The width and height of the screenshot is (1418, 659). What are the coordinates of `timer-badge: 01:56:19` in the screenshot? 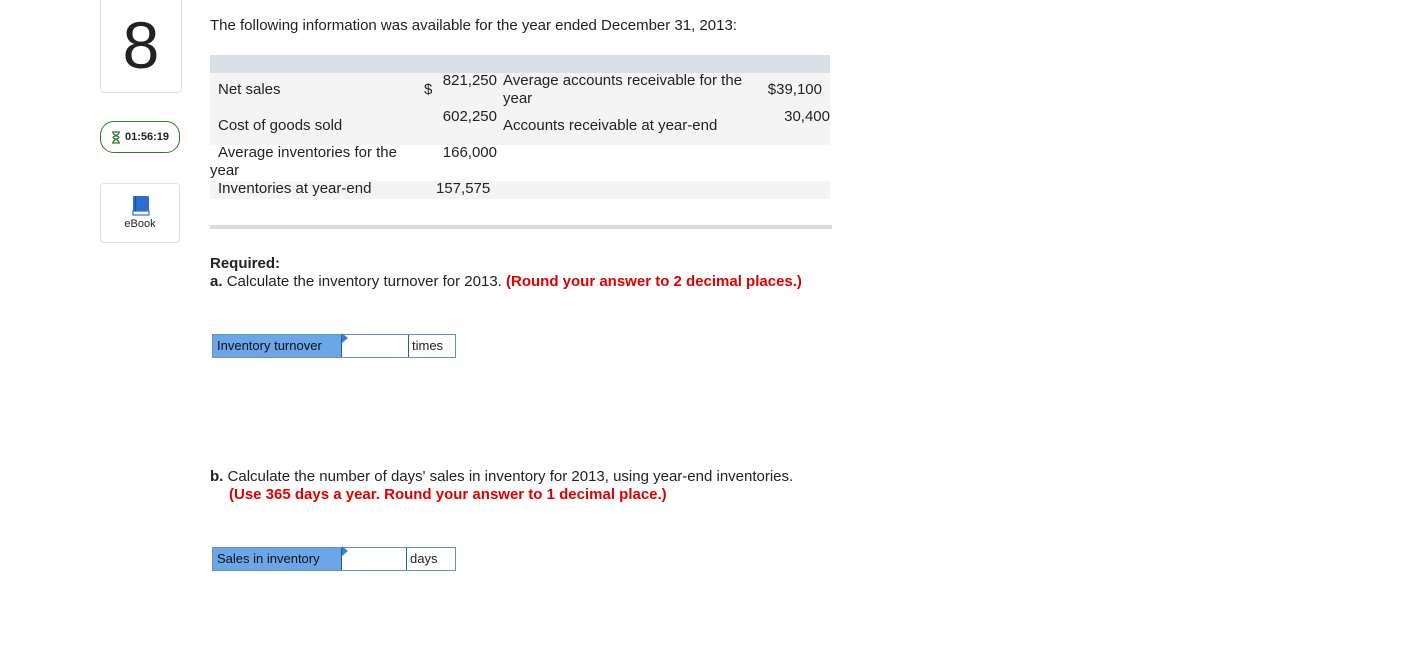 It's located at (140, 137).